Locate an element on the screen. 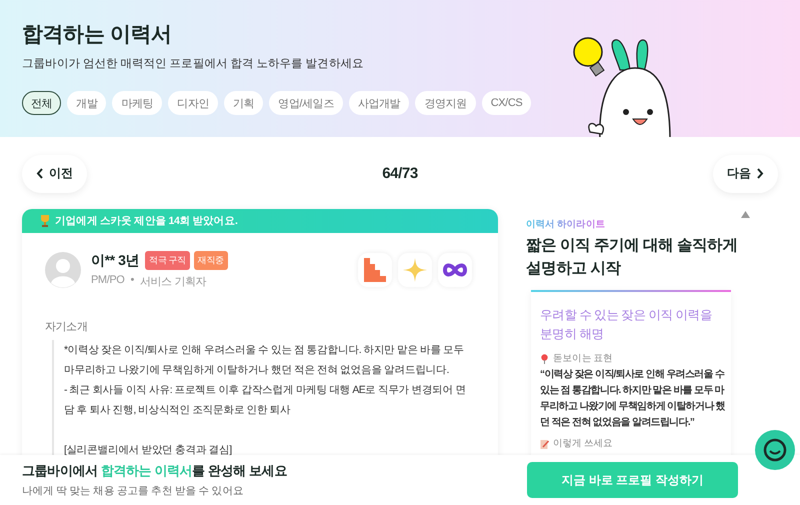 The height and width of the screenshot is (505, 800). status-tag: 재직중 is located at coordinates (211, 260).